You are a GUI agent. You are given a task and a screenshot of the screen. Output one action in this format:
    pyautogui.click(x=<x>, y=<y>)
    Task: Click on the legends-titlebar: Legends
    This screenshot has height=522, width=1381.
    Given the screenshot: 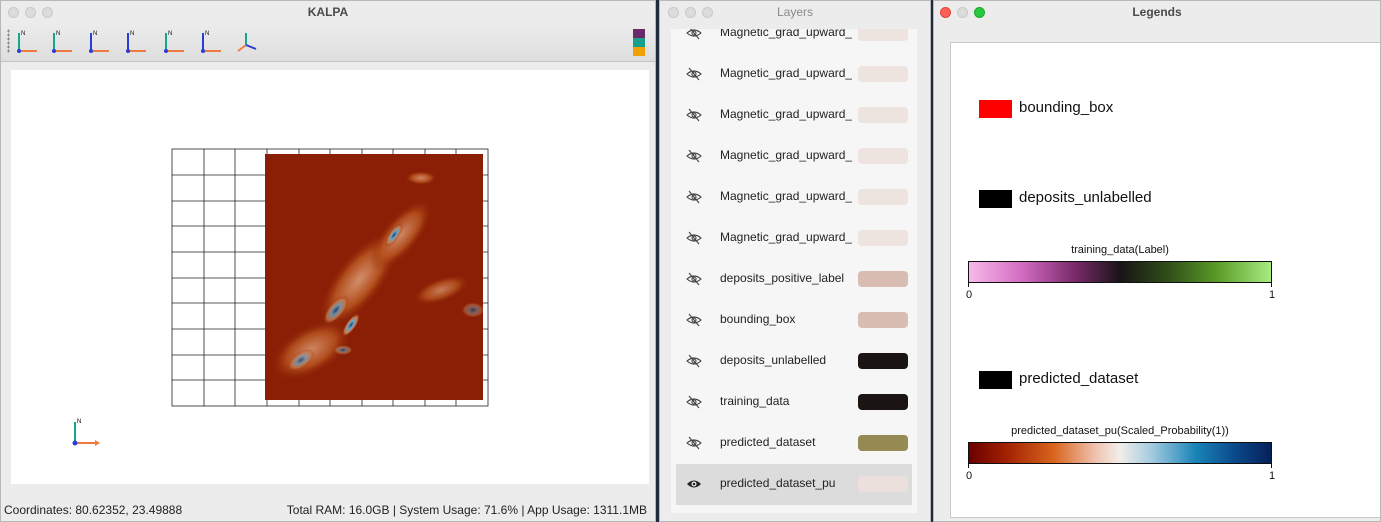 What is the action you would take?
    pyautogui.click(x=1157, y=12)
    